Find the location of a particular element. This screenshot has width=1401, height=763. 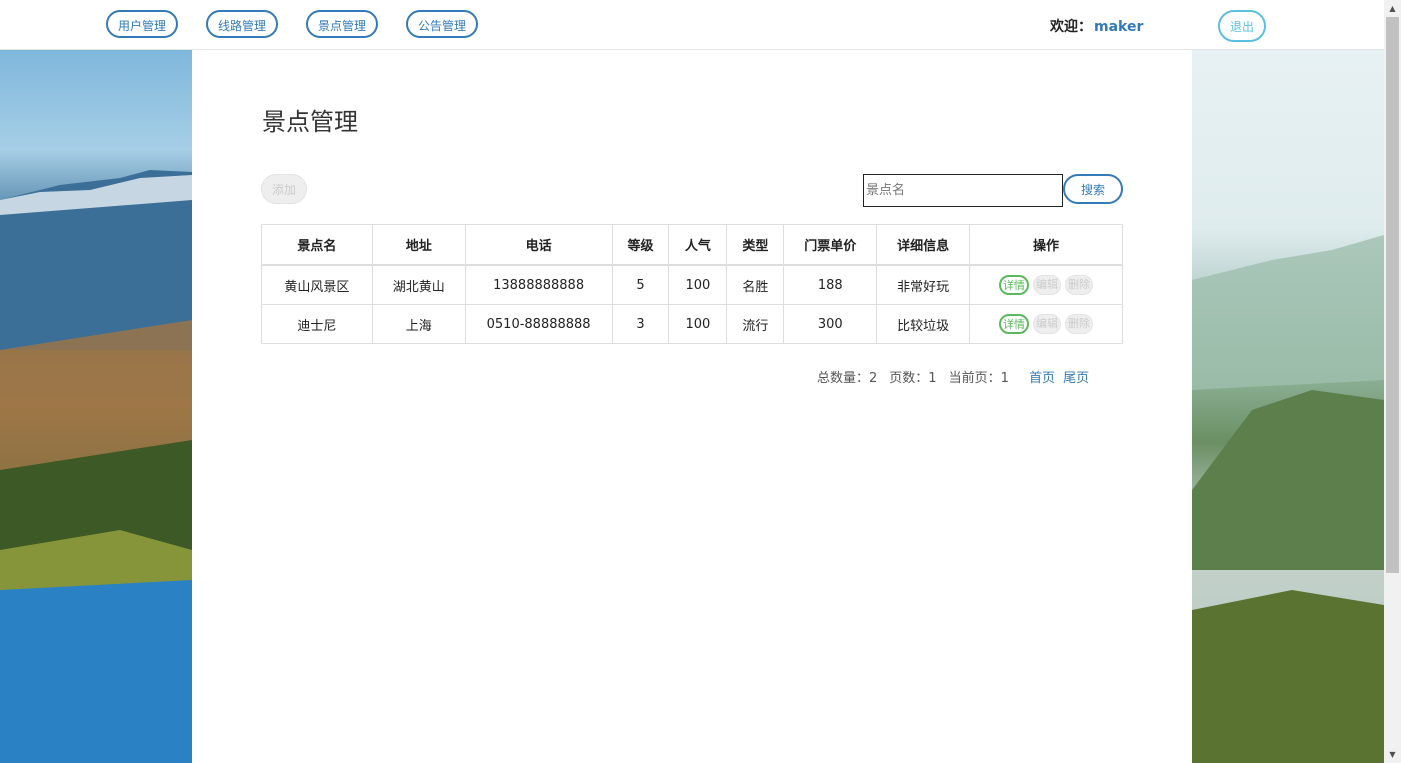

nav-notice-management: 公告管理 is located at coordinates (442, 24).